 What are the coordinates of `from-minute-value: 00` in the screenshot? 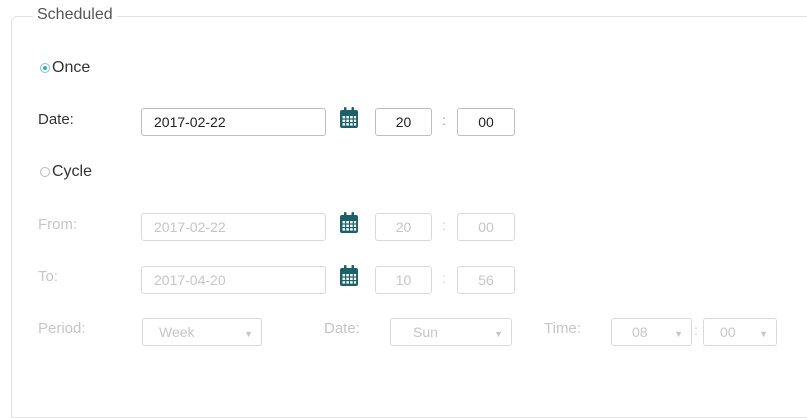 It's located at (486, 227).